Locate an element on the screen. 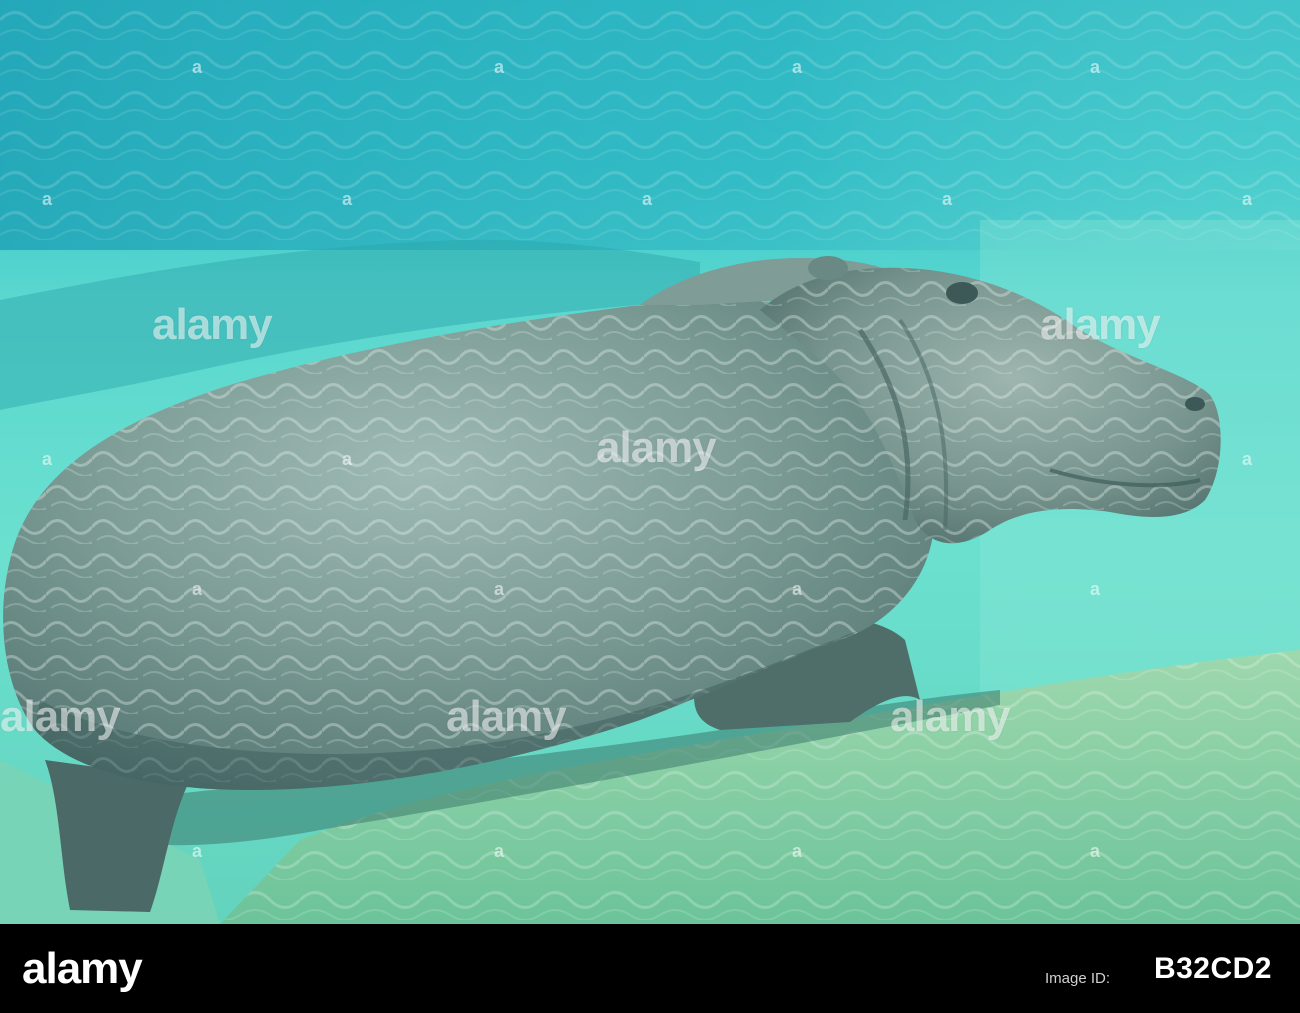 This screenshot has height=1013, width=1300. alamy-logo: alamy is located at coordinates (82, 968).